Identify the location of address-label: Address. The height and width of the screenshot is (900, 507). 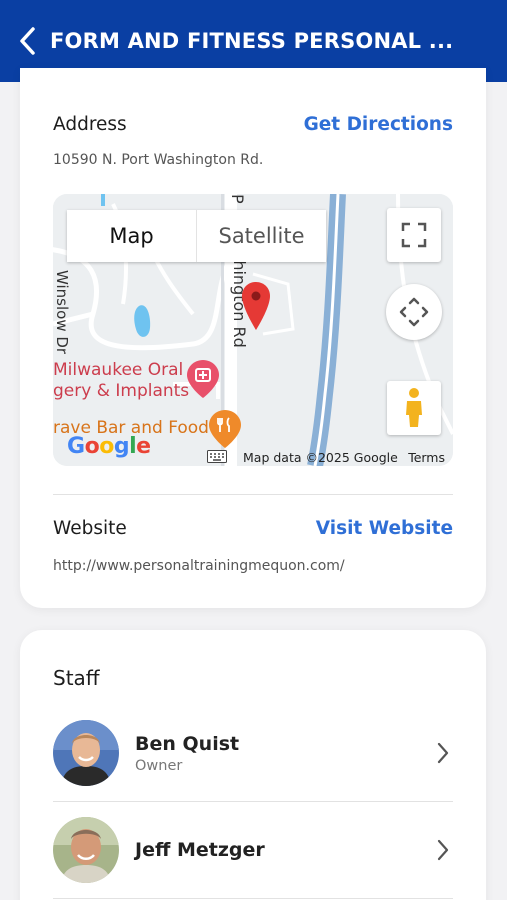
(90, 124).